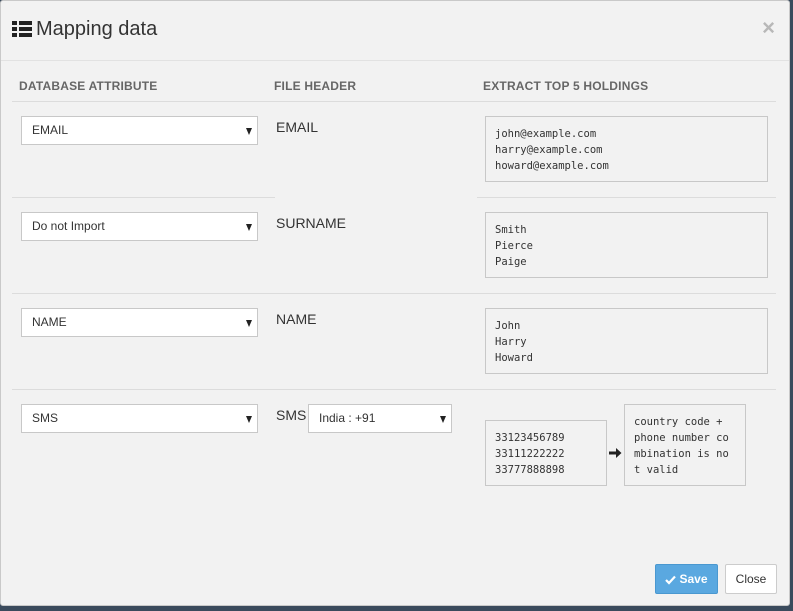 The height and width of the screenshot is (611, 793). I want to click on list-icon, so click(22, 29).